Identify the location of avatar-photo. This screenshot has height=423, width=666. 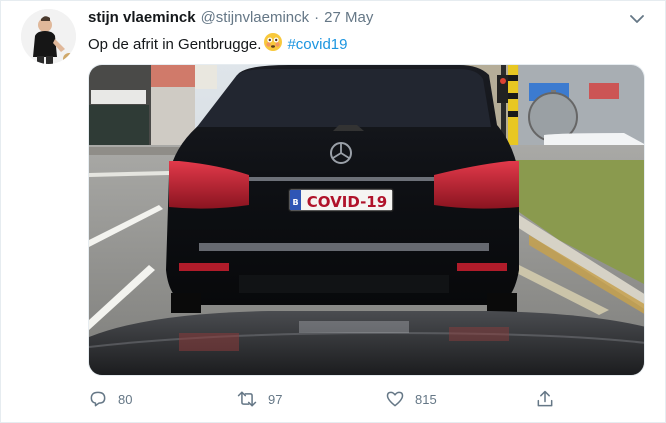
(48, 36).